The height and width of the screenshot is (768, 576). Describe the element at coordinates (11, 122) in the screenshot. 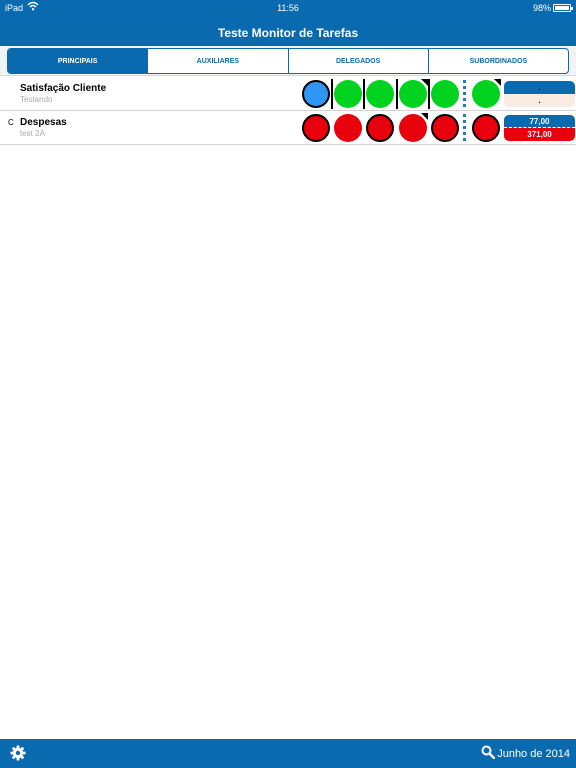

I see `row-prefix: C` at that location.